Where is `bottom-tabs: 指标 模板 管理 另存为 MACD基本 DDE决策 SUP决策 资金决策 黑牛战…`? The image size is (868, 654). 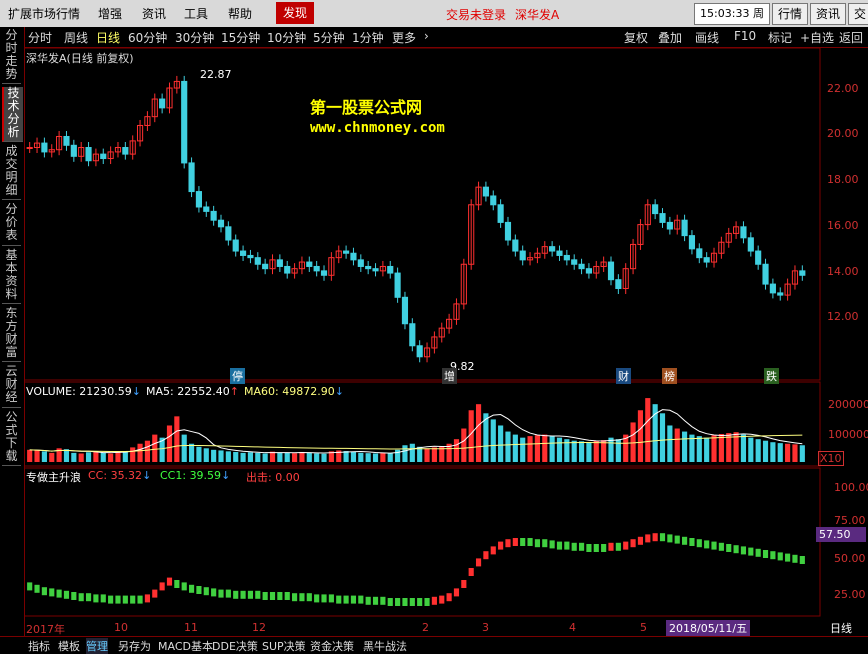 bottom-tabs: 指标 模板 管理 另存为 MACD基本 DDE决策 SUP决策 资金决策 黑牛战… is located at coordinates (434, 645).